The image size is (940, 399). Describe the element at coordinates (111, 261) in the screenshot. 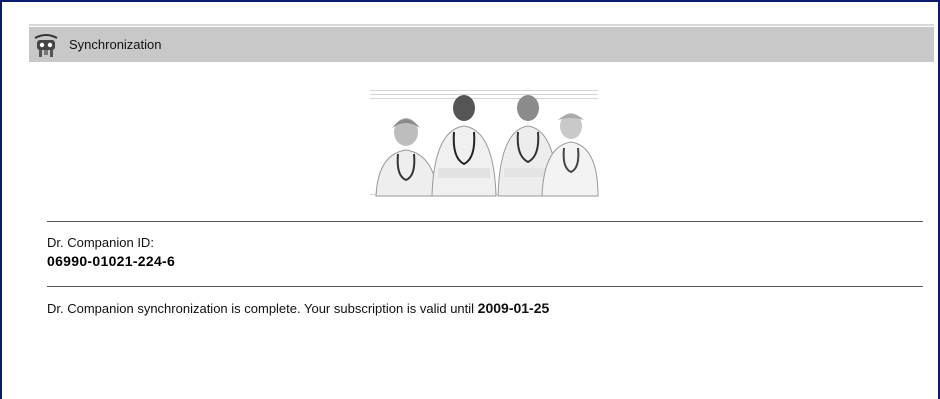

I see `companion-id-value: 06990-01021-224-6` at that location.